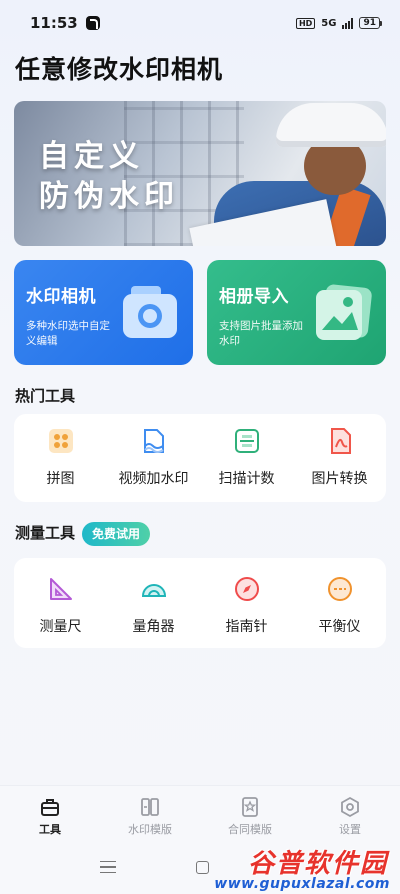 The height and width of the screenshot is (894, 400). What do you see at coordinates (246, 589) in the screenshot?
I see `compass-icon` at bounding box center [246, 589].